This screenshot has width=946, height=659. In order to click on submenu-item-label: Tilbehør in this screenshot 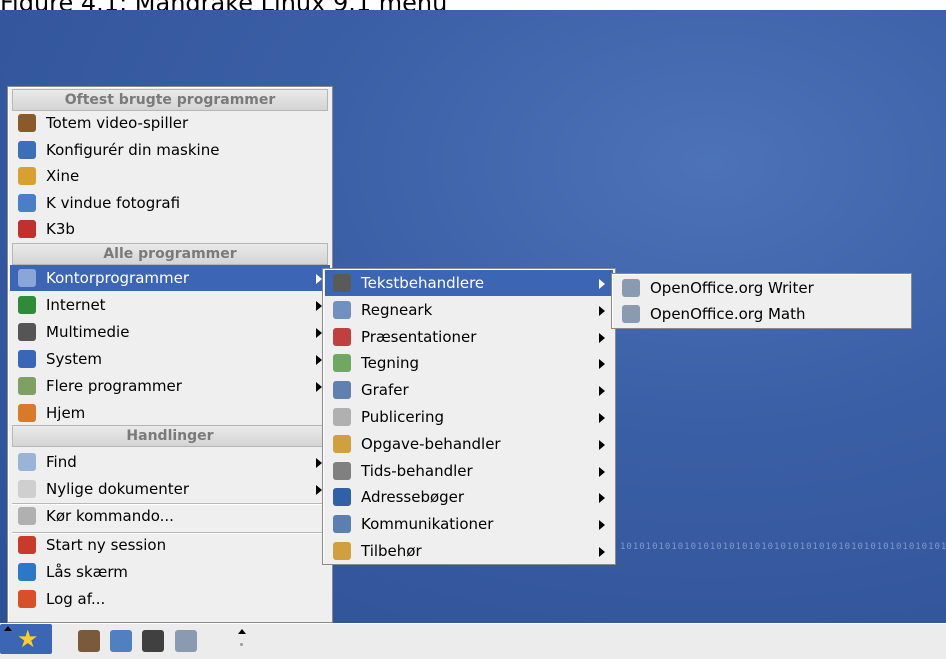, I will do `click(391, 551)`.